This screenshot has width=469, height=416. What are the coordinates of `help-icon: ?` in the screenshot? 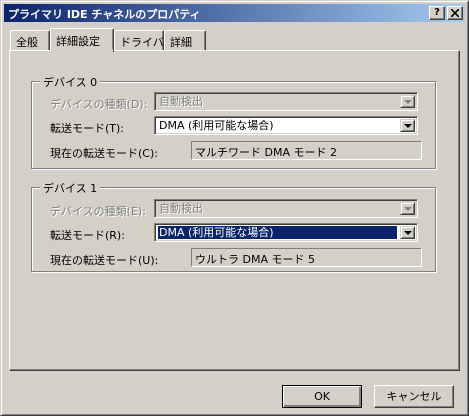 It's located at (437, 12).